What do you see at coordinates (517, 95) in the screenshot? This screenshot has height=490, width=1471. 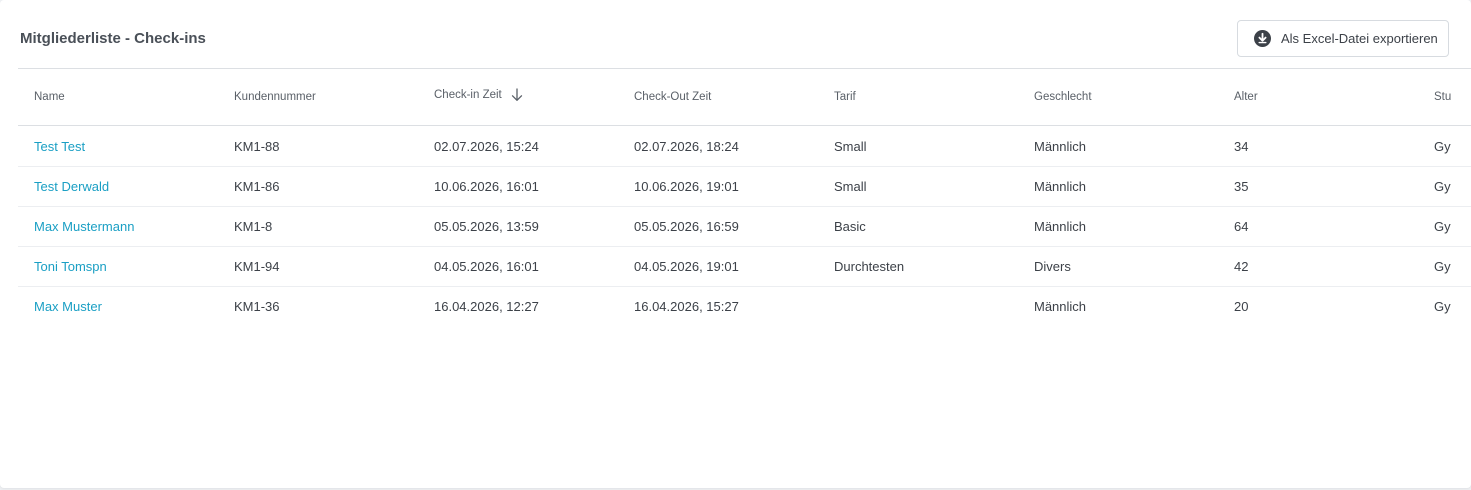 I see `arrow-down-icon` at bounding box center [517, 95].